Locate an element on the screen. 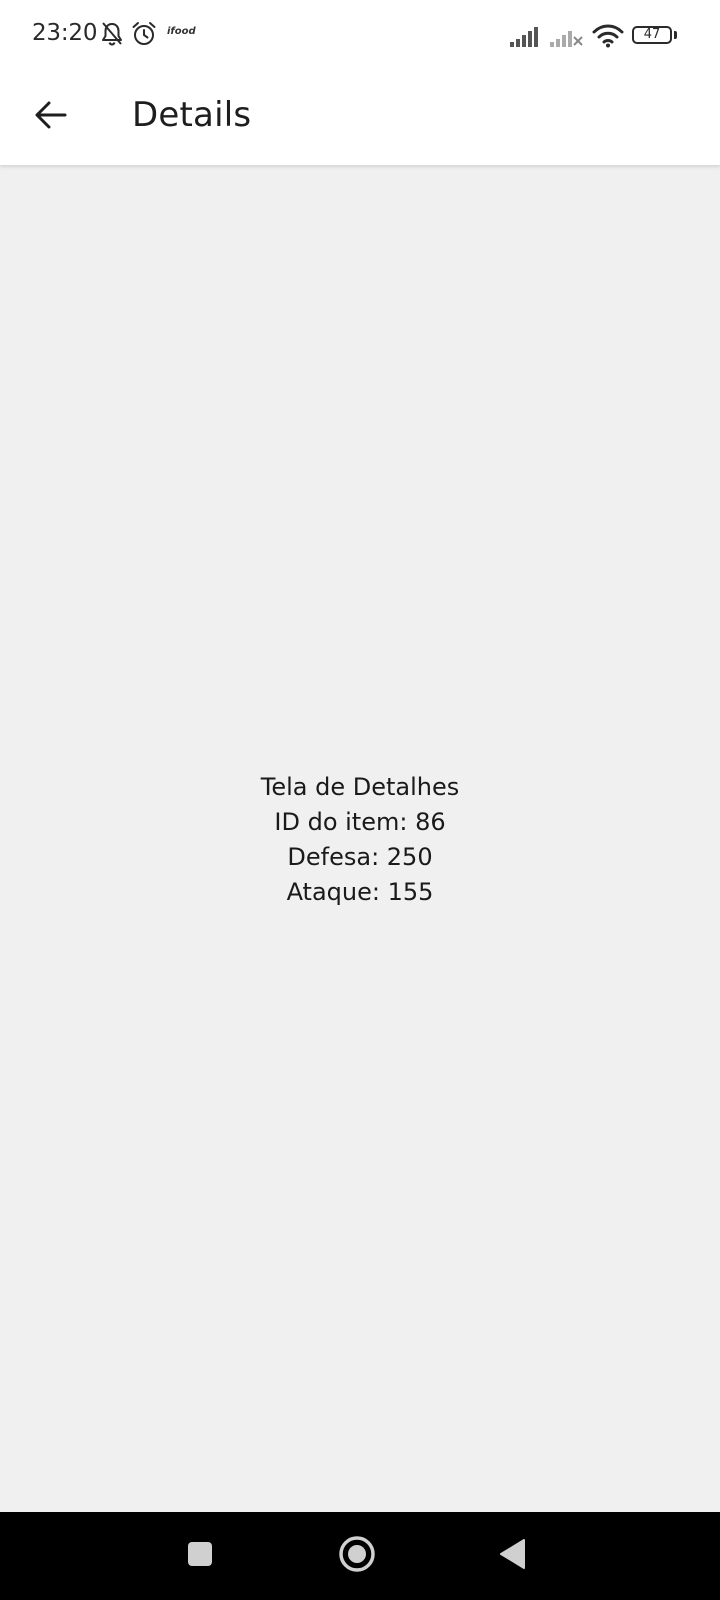 This screenshot has width=720, height=1600. app-bar: Details is located at coordinates (360, 117).